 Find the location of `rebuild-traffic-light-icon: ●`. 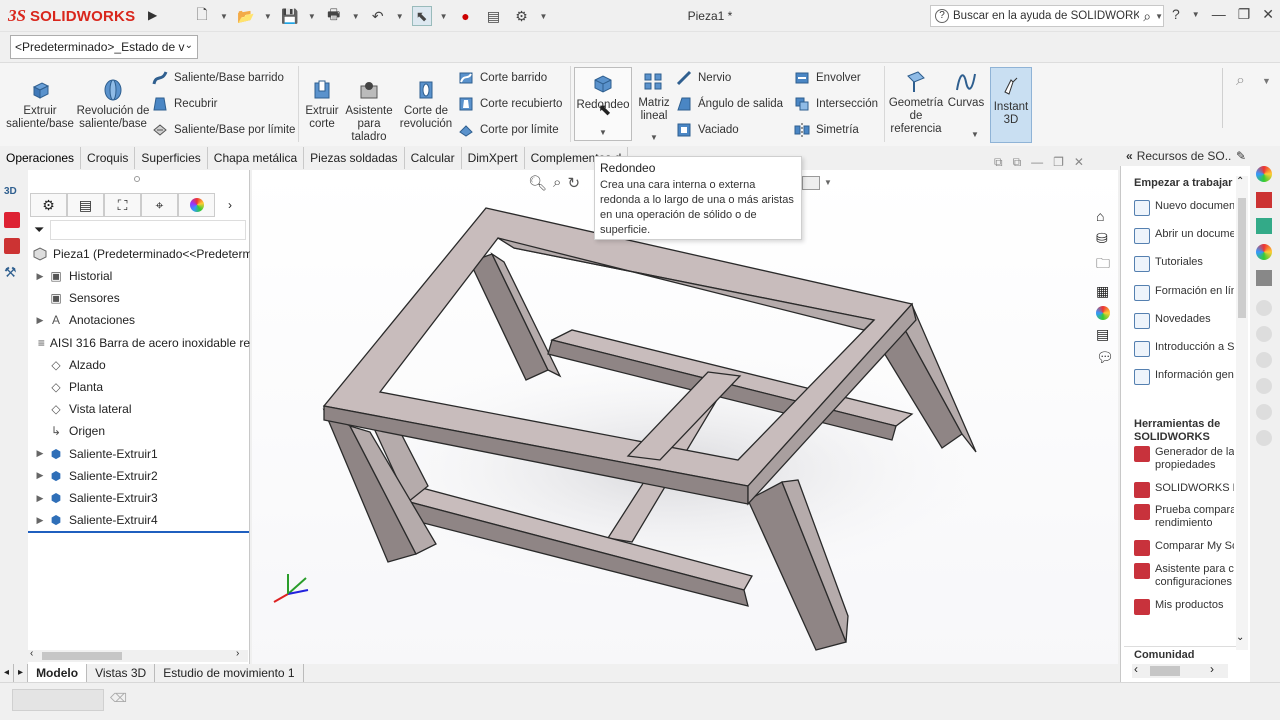

rebuild-traffic-light-icon: ● is located at coordinates (466, 16).